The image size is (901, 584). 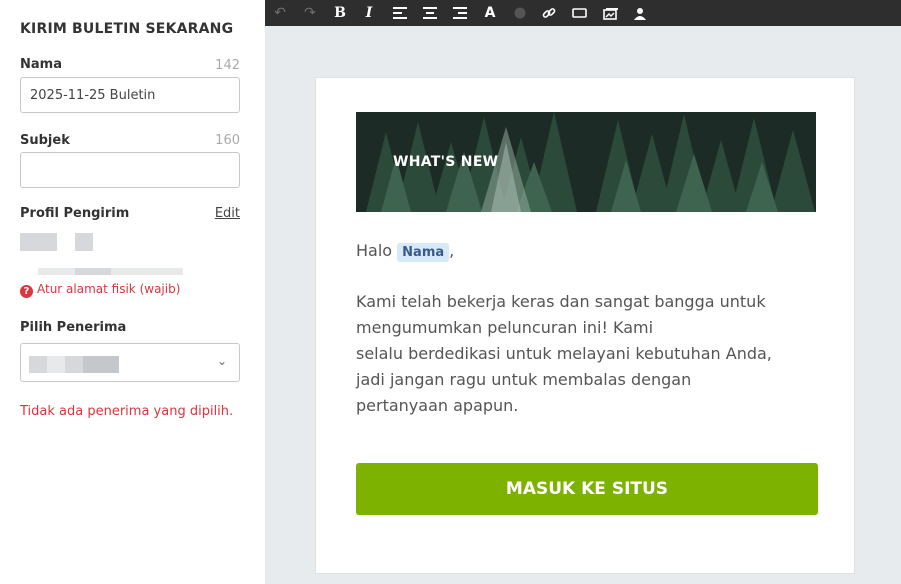 What do you see at coordinates (130, 170) in the screenshot?
I see `subject-input` at bounding box center [130, 170].